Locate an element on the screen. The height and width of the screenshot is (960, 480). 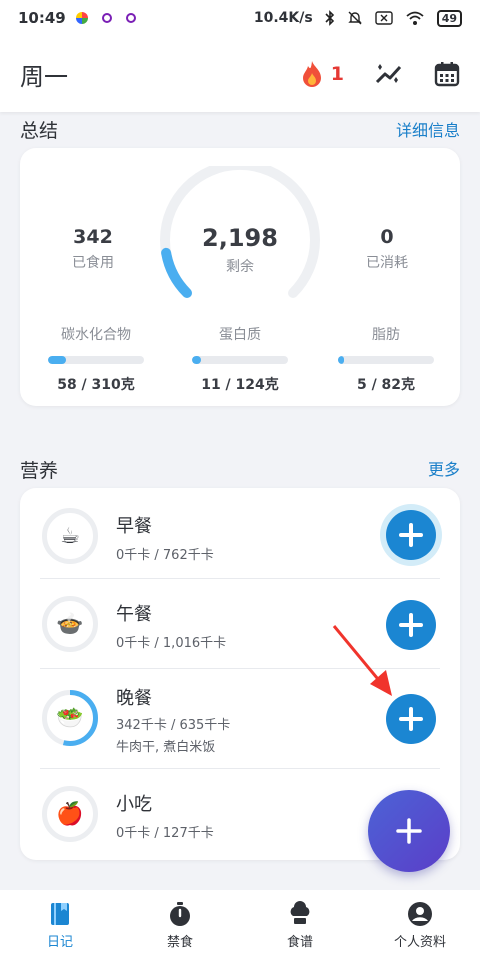
coffee-cup-icon: ☕ is located at coordinates (70, 536).